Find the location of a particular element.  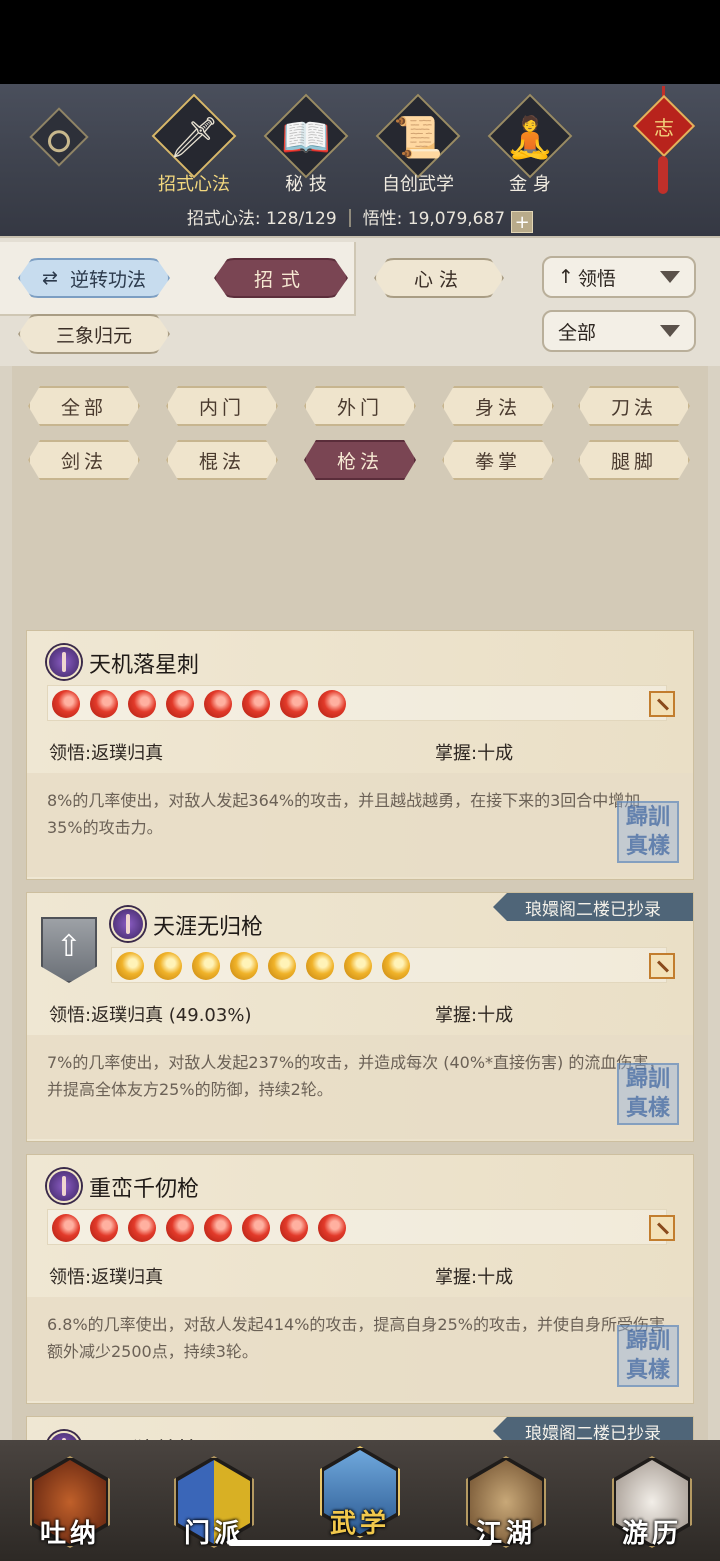

nav-label: 吐纳 is located at coordinates (69, 1534).